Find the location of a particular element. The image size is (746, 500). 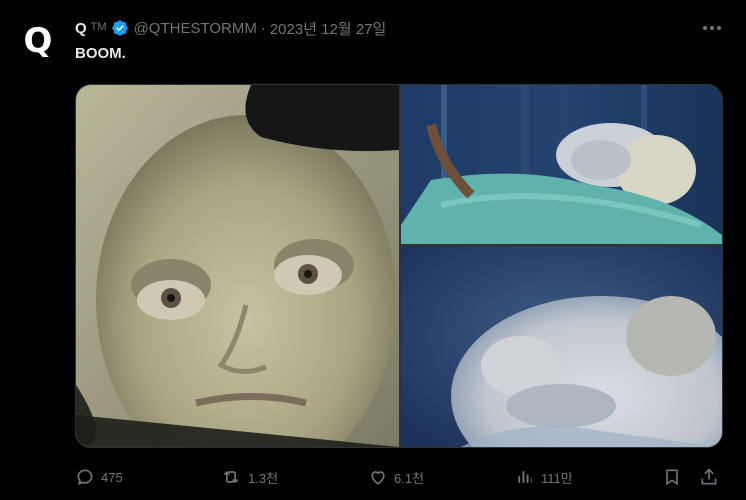

photo-reclining-figure is located at coordinates (561, 164).